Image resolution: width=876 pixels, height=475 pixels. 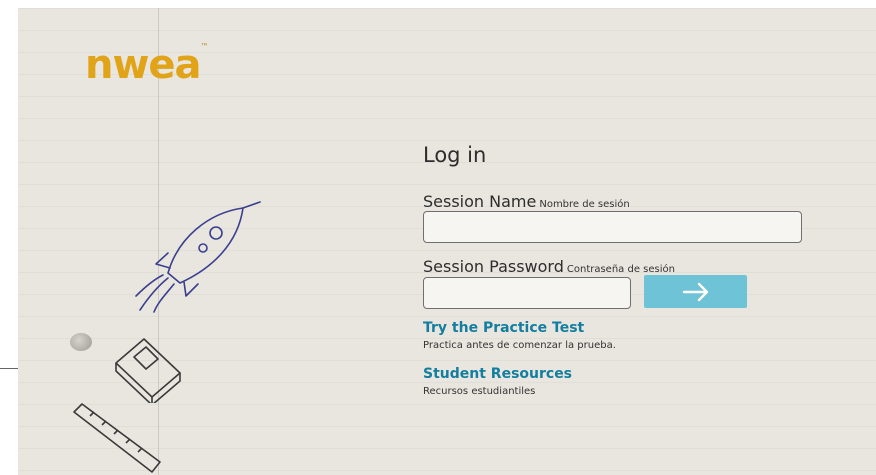 I want to click on student-resources-description: Recursos estudiantiles, so click(x=479, y=391).